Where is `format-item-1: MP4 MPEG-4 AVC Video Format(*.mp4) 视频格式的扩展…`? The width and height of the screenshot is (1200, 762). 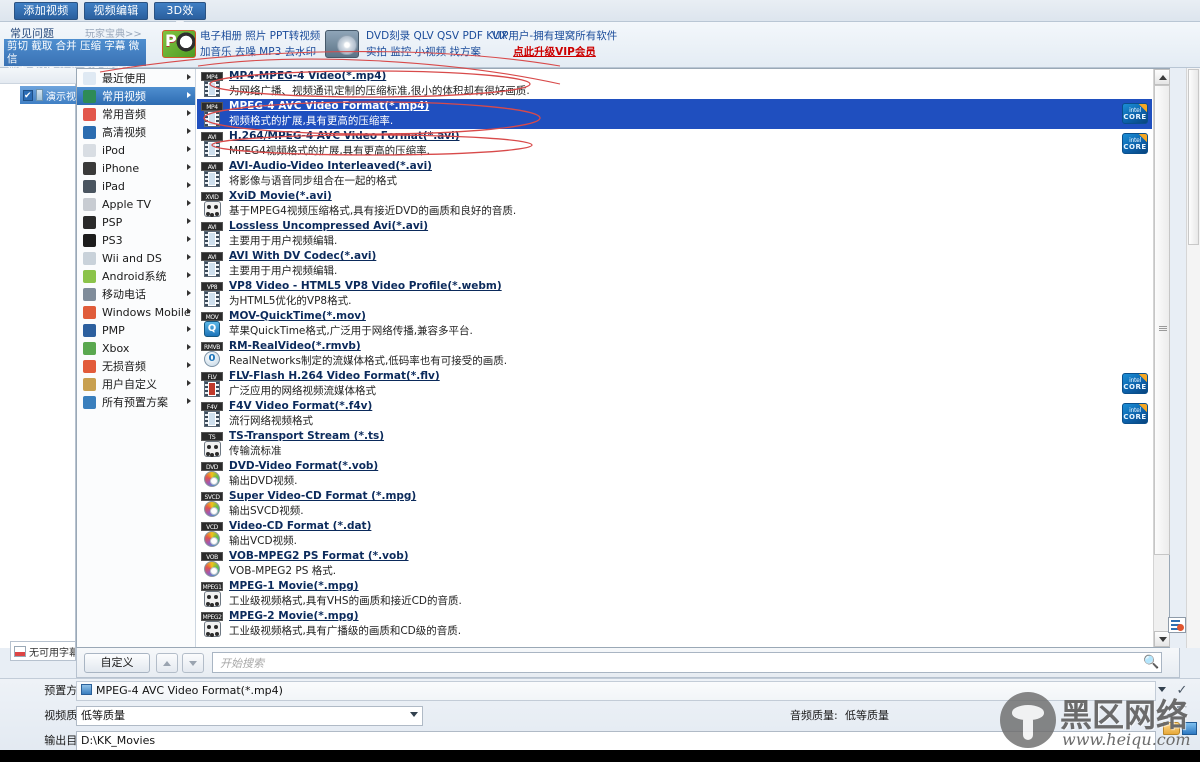
format-item-1: MP4 MPEG-4 AVC Video Format(*.mp4) 视频格式的扩展… is located at coordinates (674, 114).